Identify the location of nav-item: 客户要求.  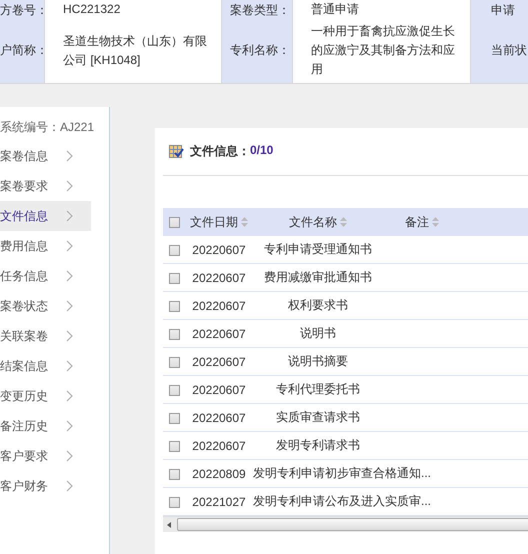
(45, 456).